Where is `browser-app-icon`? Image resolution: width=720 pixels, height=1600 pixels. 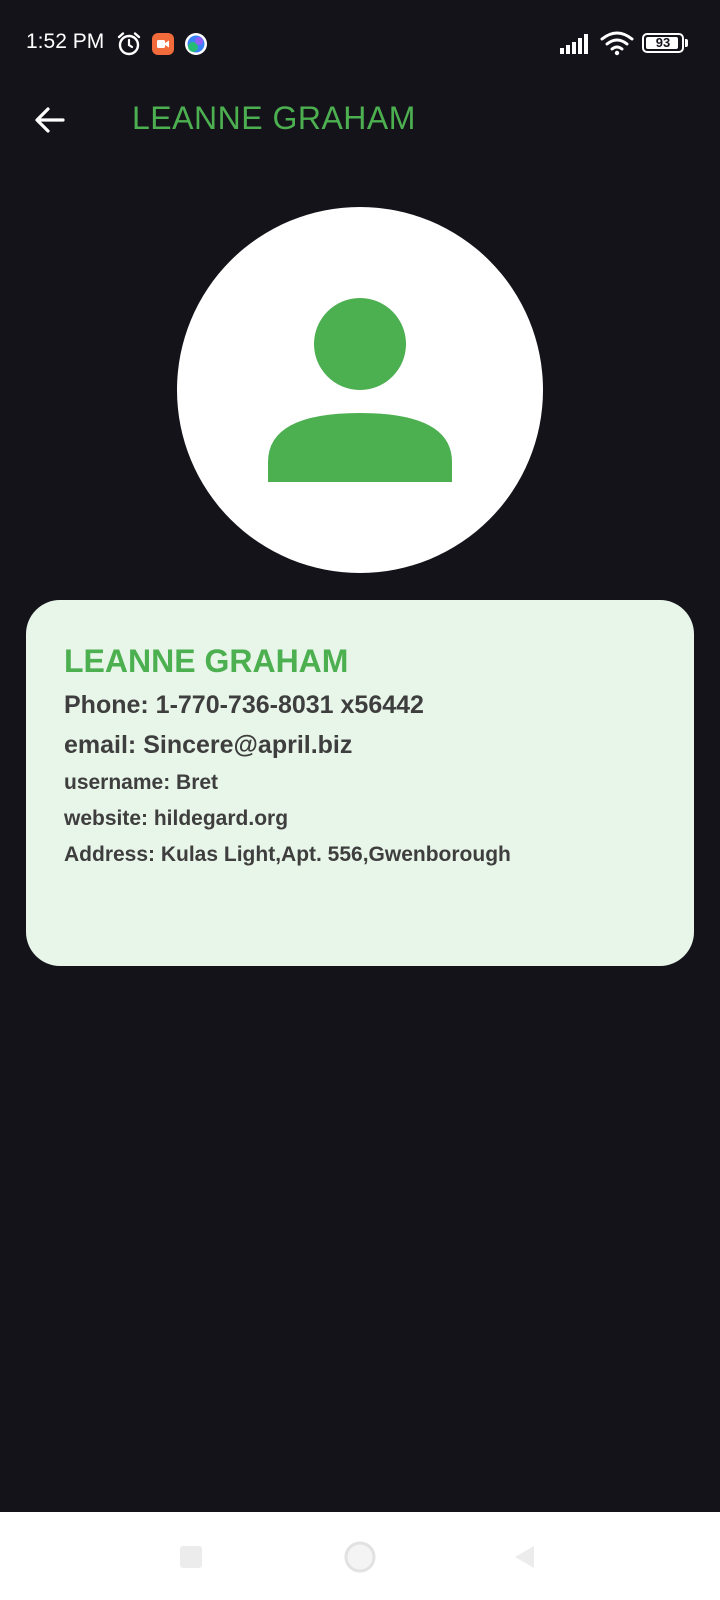 browser-app-icon is located at coordinates (196, 44).